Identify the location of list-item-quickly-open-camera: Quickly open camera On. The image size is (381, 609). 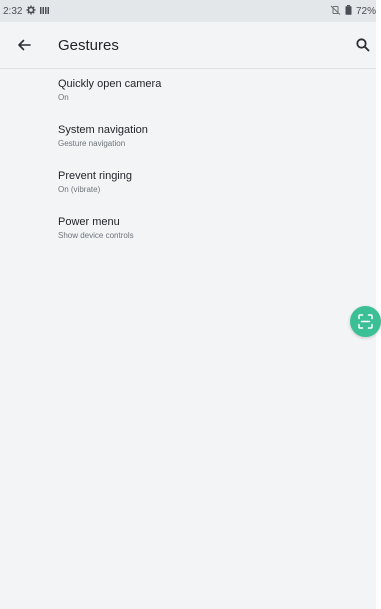
(188, 91).